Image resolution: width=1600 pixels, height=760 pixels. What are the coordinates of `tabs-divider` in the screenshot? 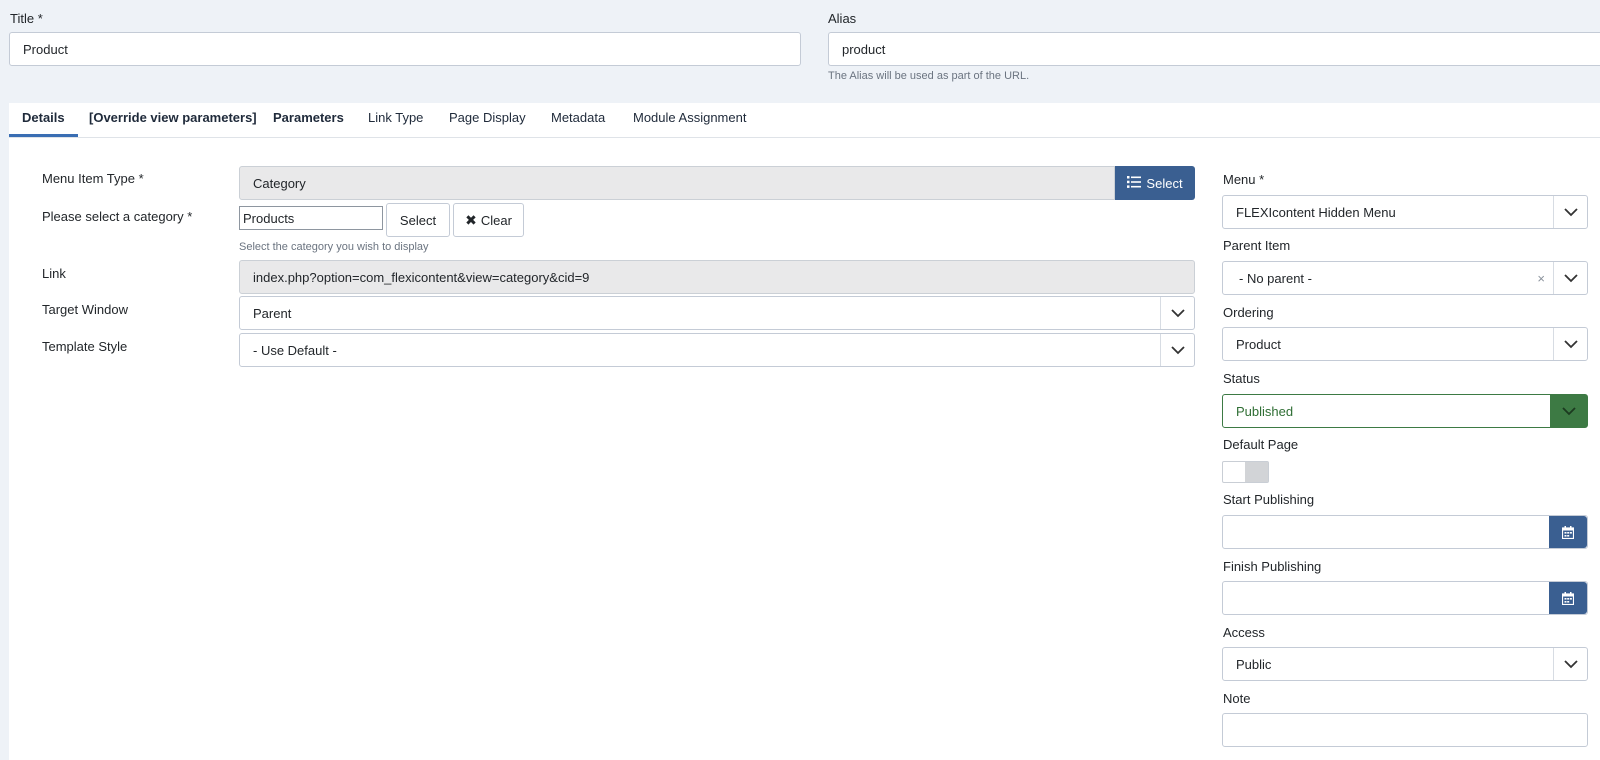 It's located at (804, 137).